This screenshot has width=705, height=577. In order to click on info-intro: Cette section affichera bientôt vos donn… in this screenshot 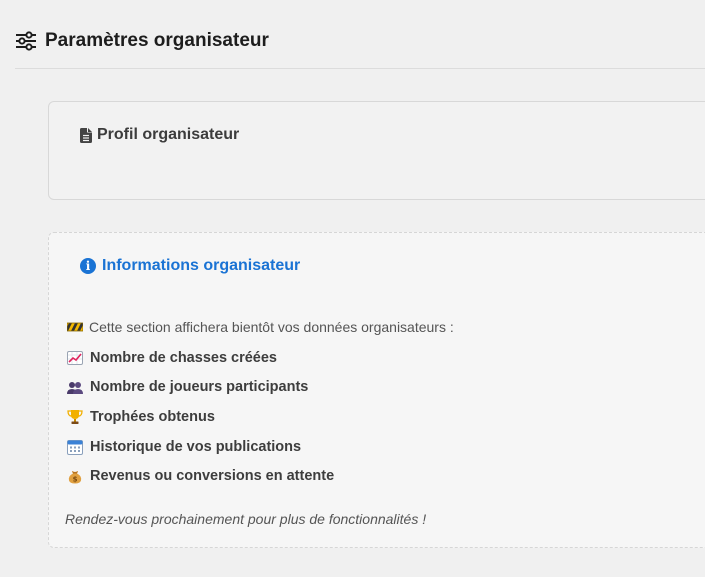, I will do `click(260, 327)`.